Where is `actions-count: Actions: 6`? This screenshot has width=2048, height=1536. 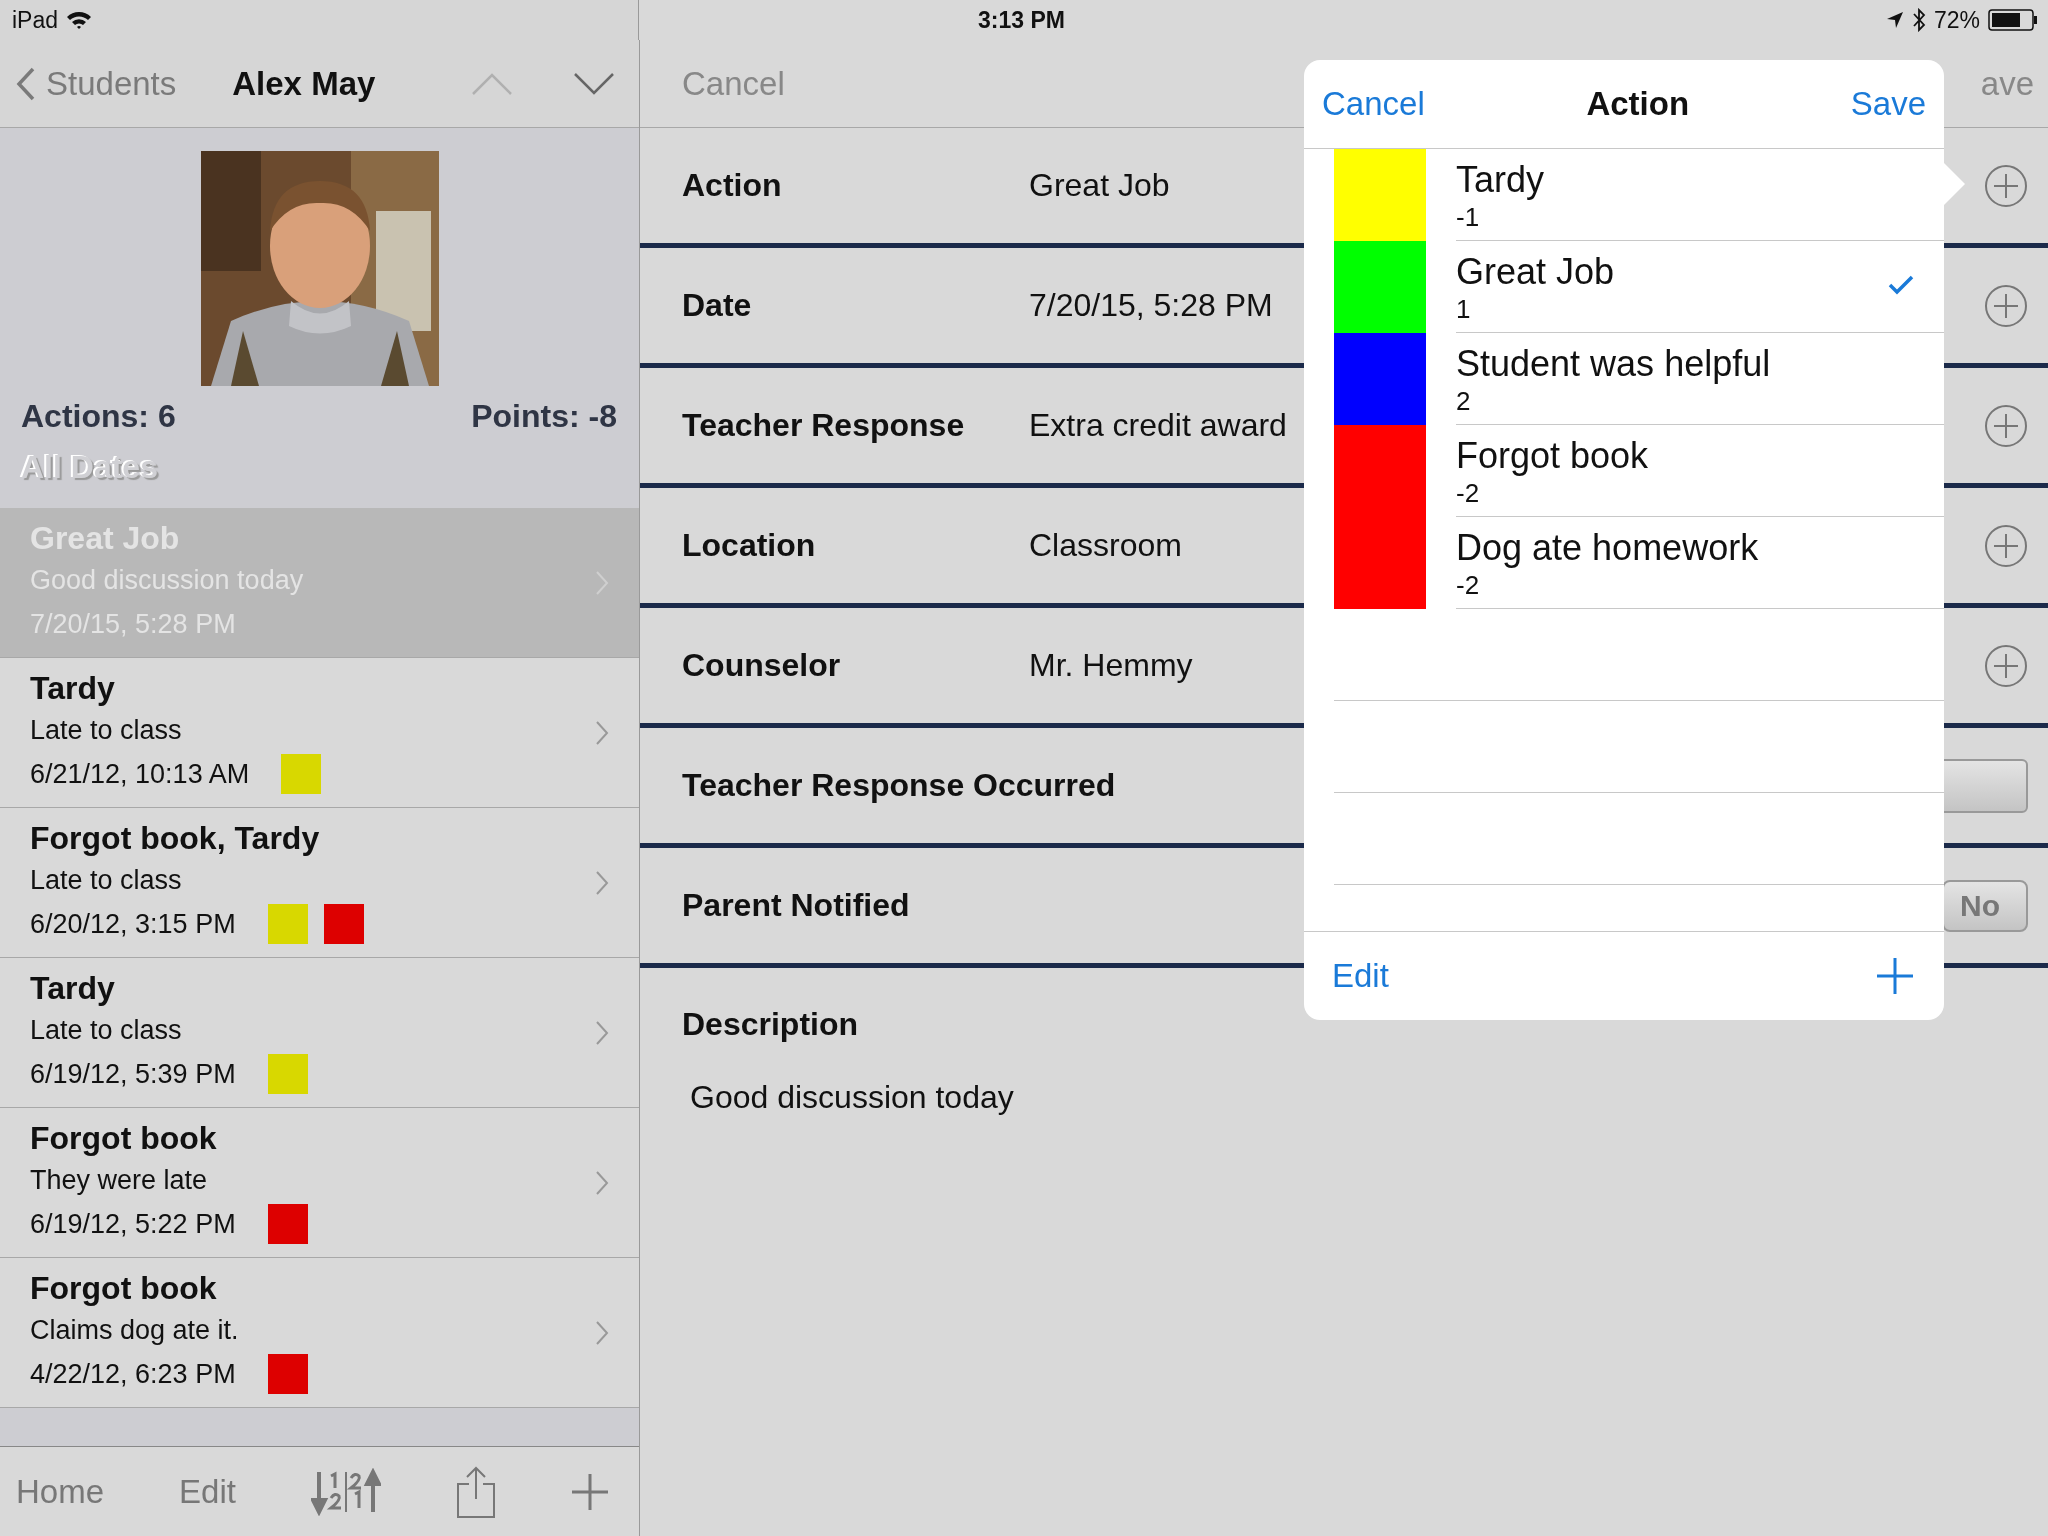
actions-count: Actions: 6 is located at coordinates (98, 416).